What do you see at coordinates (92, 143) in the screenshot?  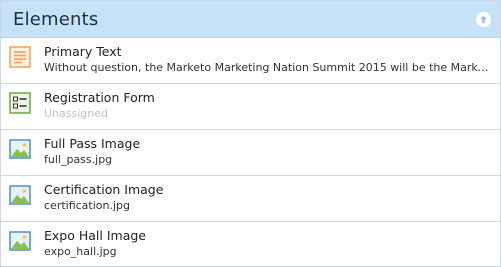 I see `item-name: Full Pass Image` at bounding box center [92, 143].